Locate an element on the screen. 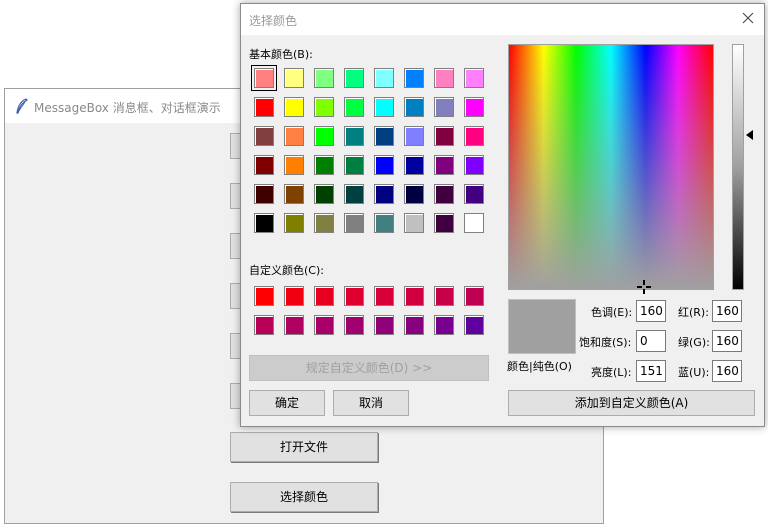  color-preview is located at coordinates (542, 326).